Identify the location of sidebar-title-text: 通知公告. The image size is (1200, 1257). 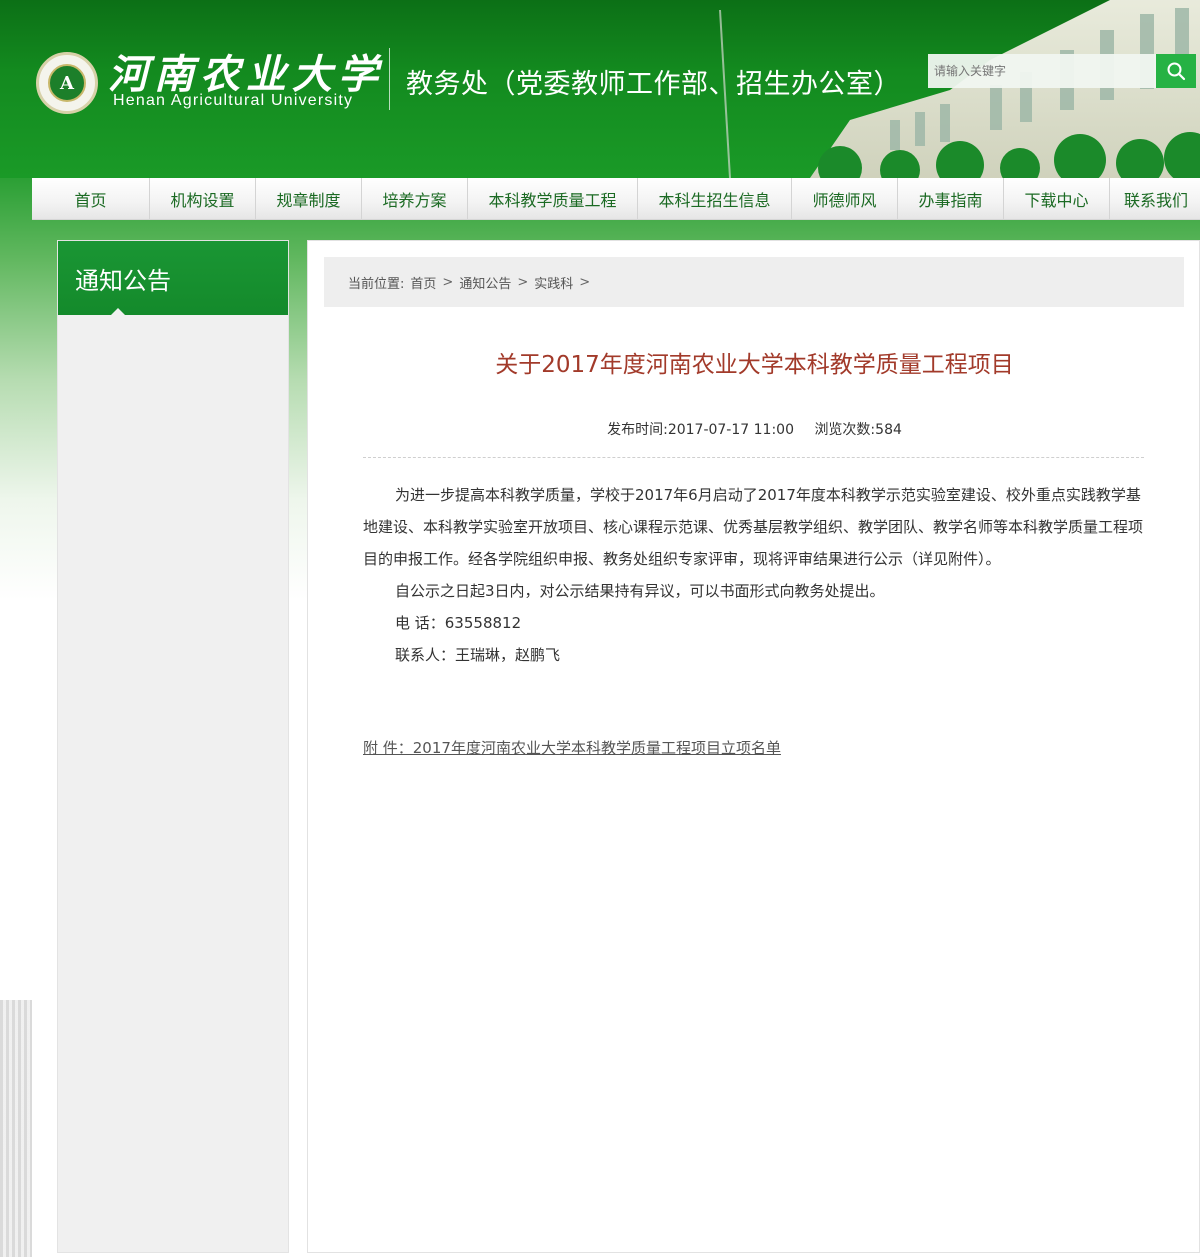
(123, 280).